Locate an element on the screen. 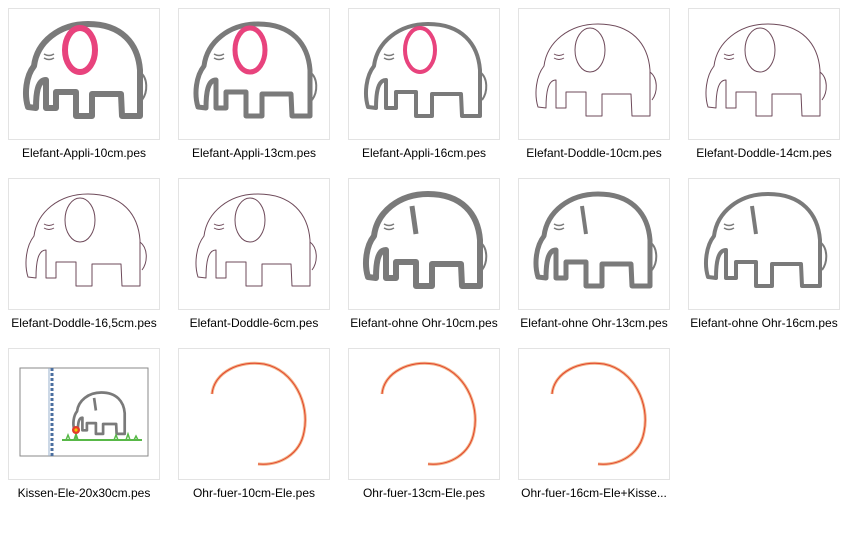 This screenshot has height=540, width=860. file-item: Elefant-Doddle-10cm.pes is located at coordinates (594, 85).